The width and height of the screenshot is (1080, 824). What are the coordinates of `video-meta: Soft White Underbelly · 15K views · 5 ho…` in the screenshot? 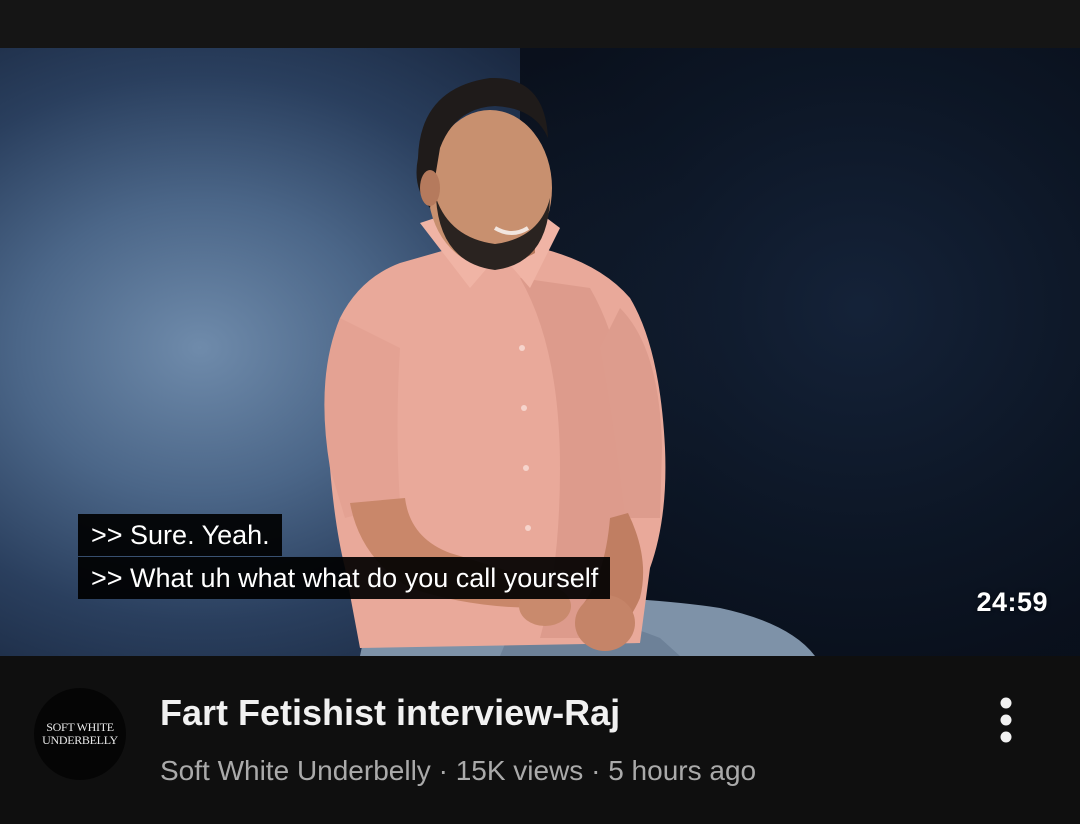 It's located at (458, 771).